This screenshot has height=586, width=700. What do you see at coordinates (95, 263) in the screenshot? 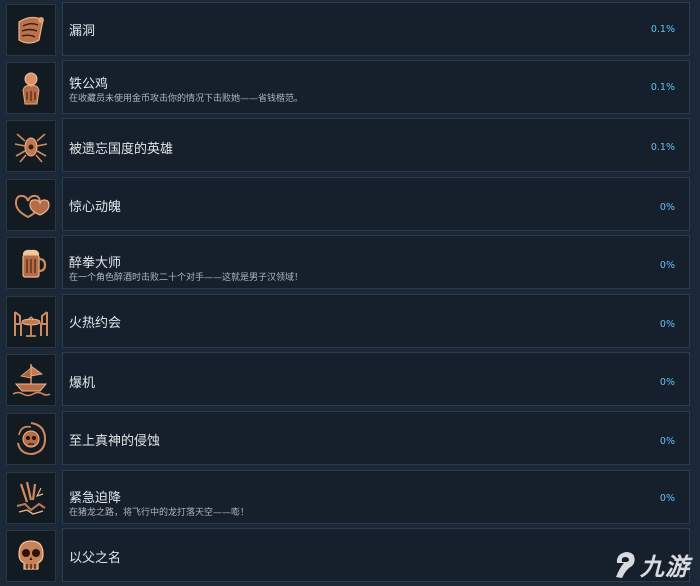
I see `achievement-title: 醉拳大师` at bounding box center [95, 263].